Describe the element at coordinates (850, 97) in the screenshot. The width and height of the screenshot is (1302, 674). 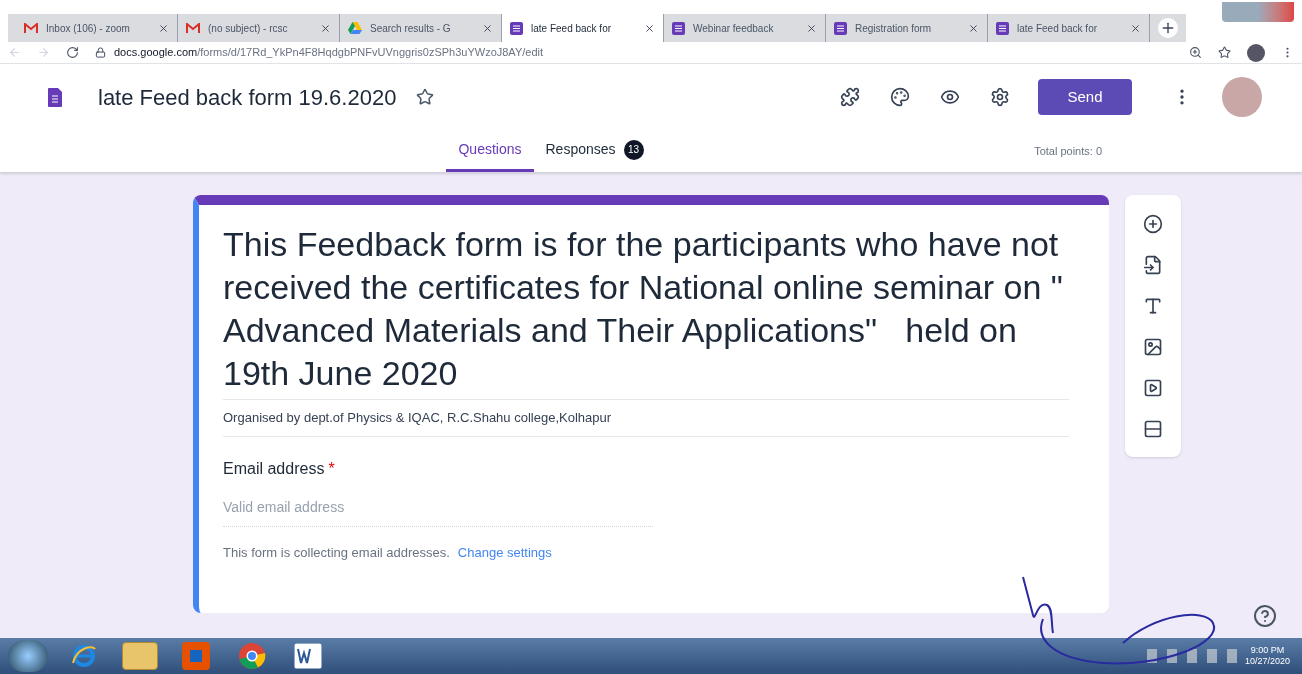
I see `puzzle-icon` at that location.